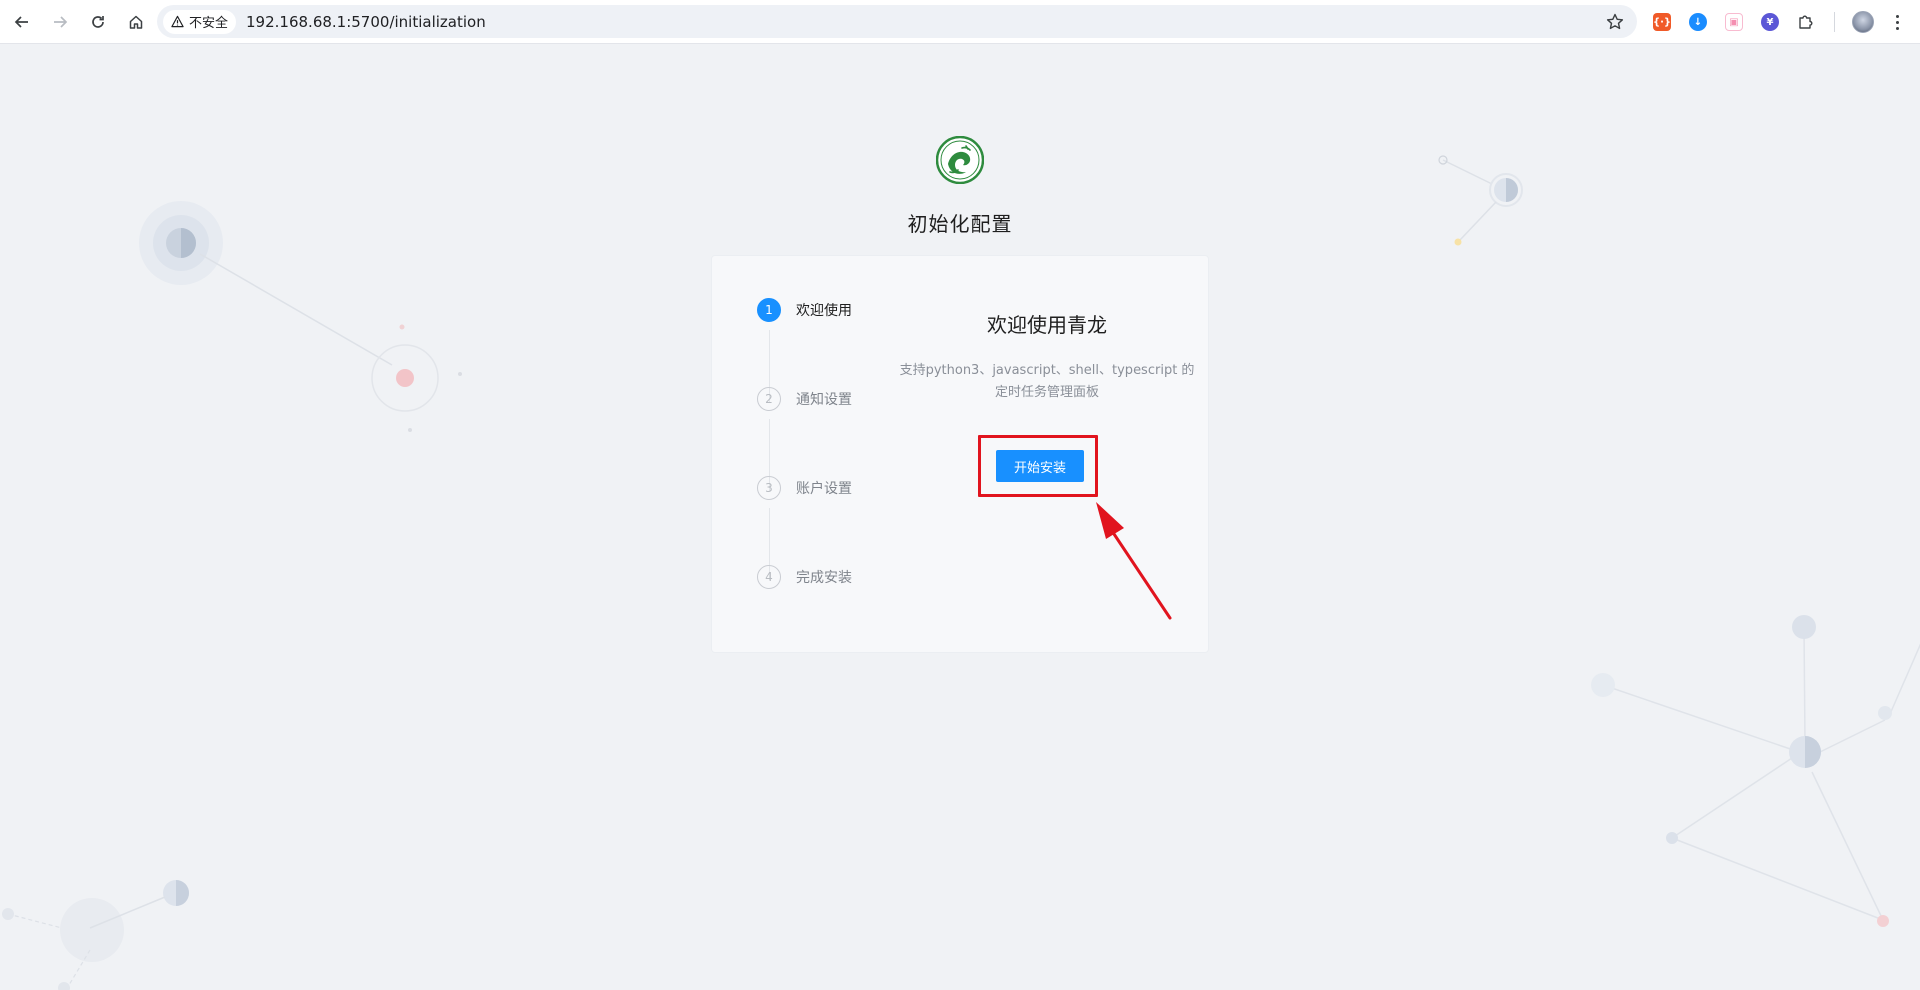  What do you see at coordinates (824, 489) in the screenshot?
I see `step-label: 账户设置` at bounding box center [824, 489].